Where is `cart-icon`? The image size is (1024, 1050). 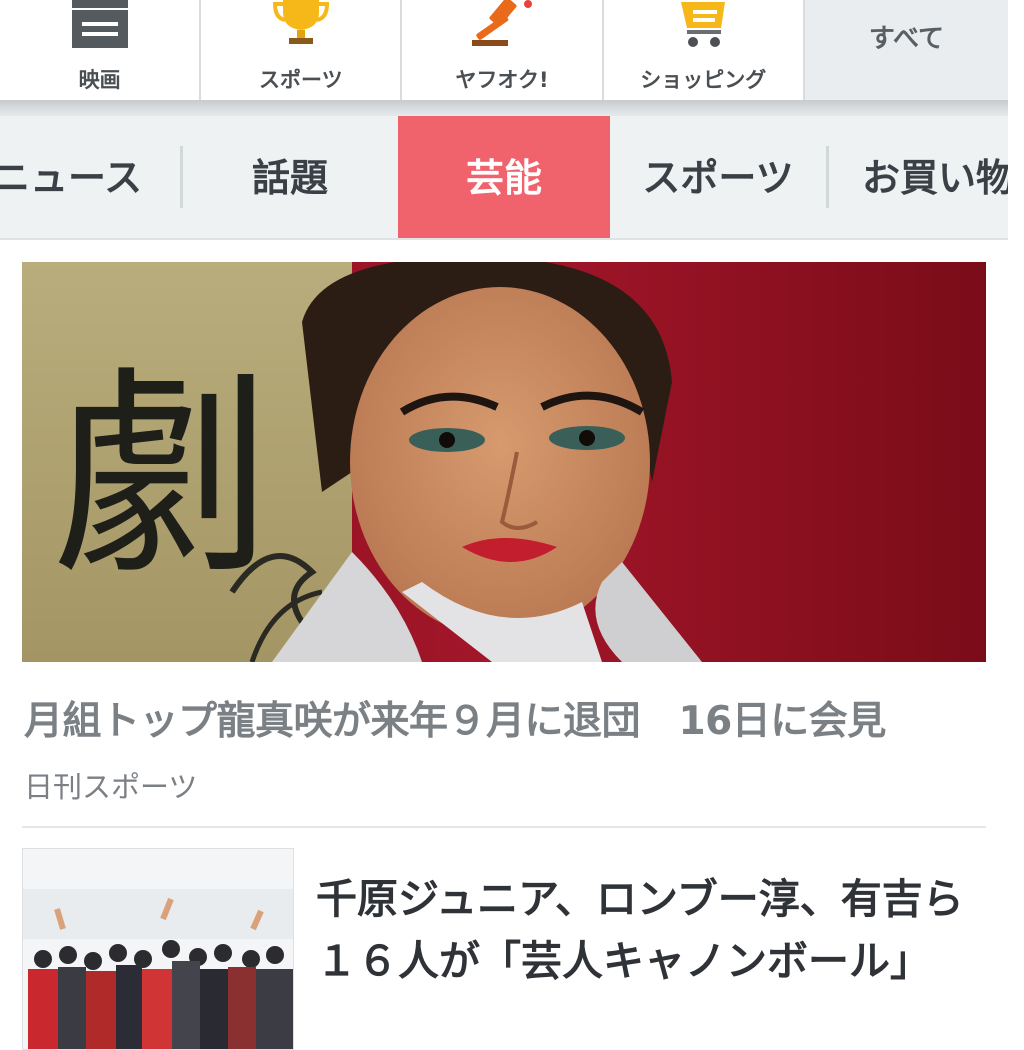 cart-icon is located at coordinates (703, 27).